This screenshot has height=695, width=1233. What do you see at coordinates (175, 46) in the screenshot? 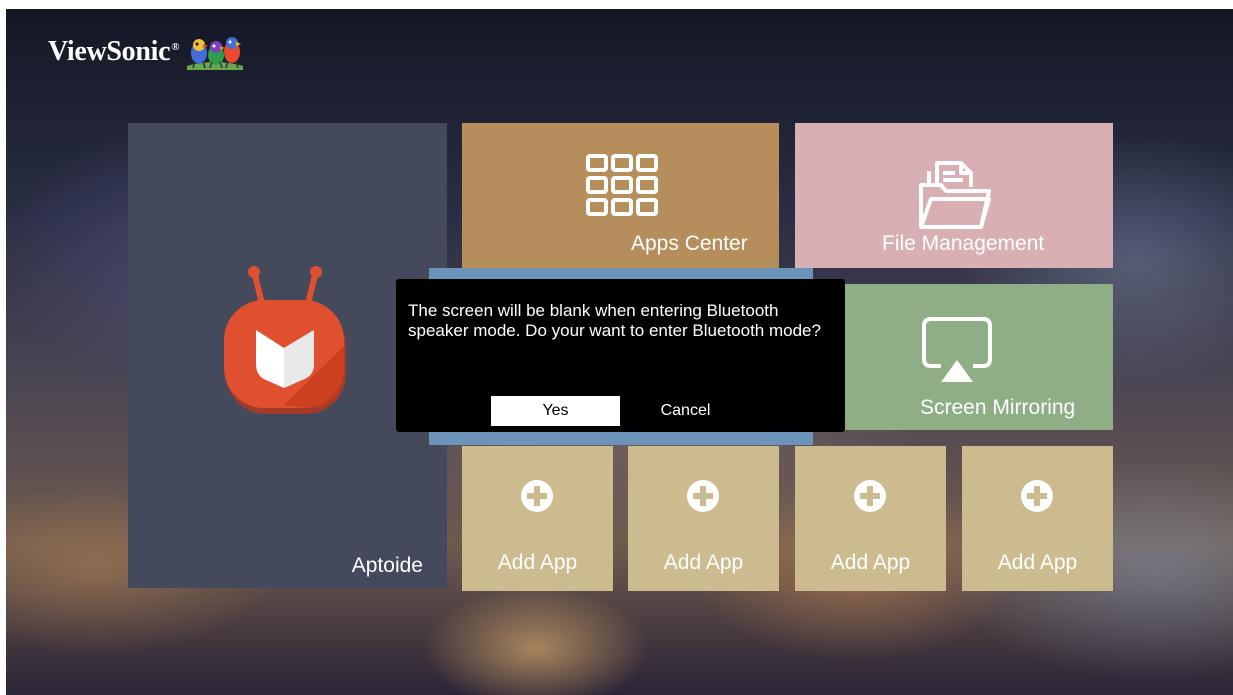
I see `registered-mark: ®` at bounding box center [175, 46].